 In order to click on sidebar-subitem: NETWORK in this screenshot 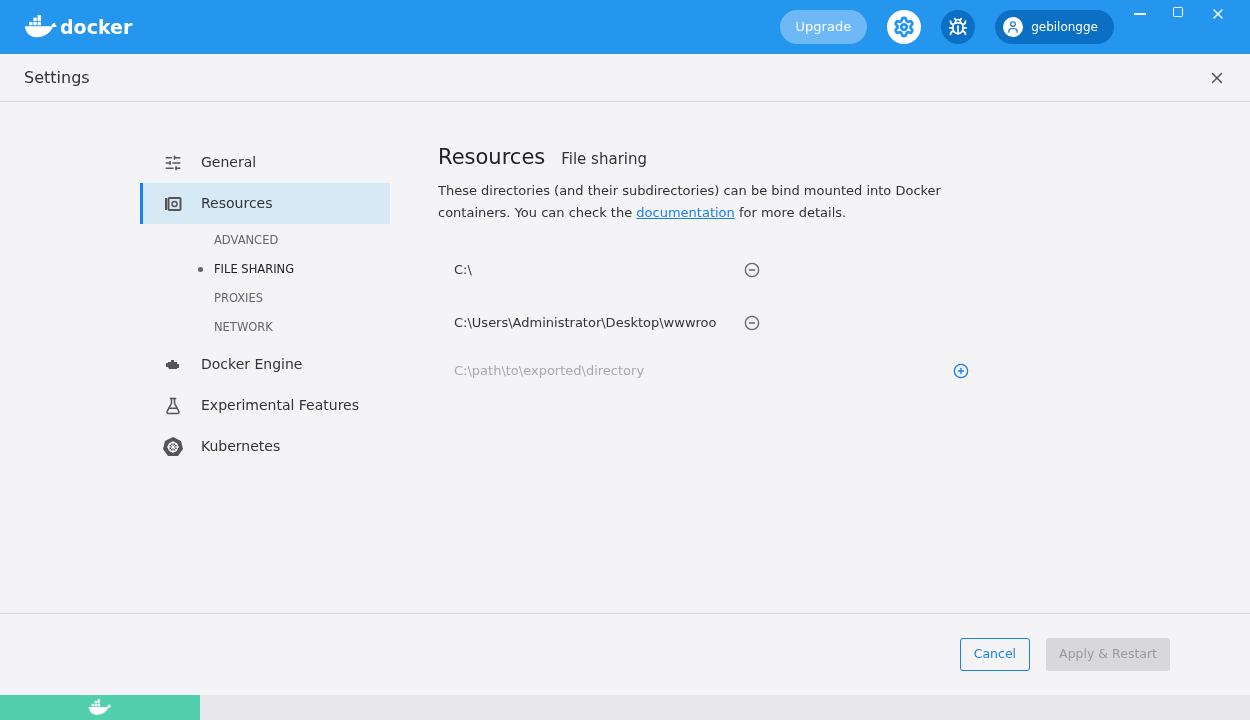, I will do `click(243, 327)`.